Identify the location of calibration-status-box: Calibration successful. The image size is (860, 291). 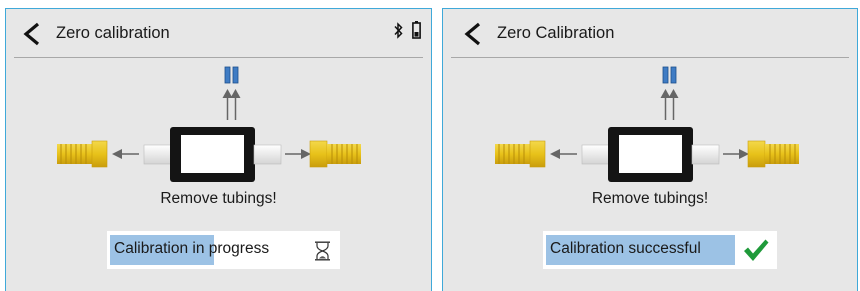
(660, 250).